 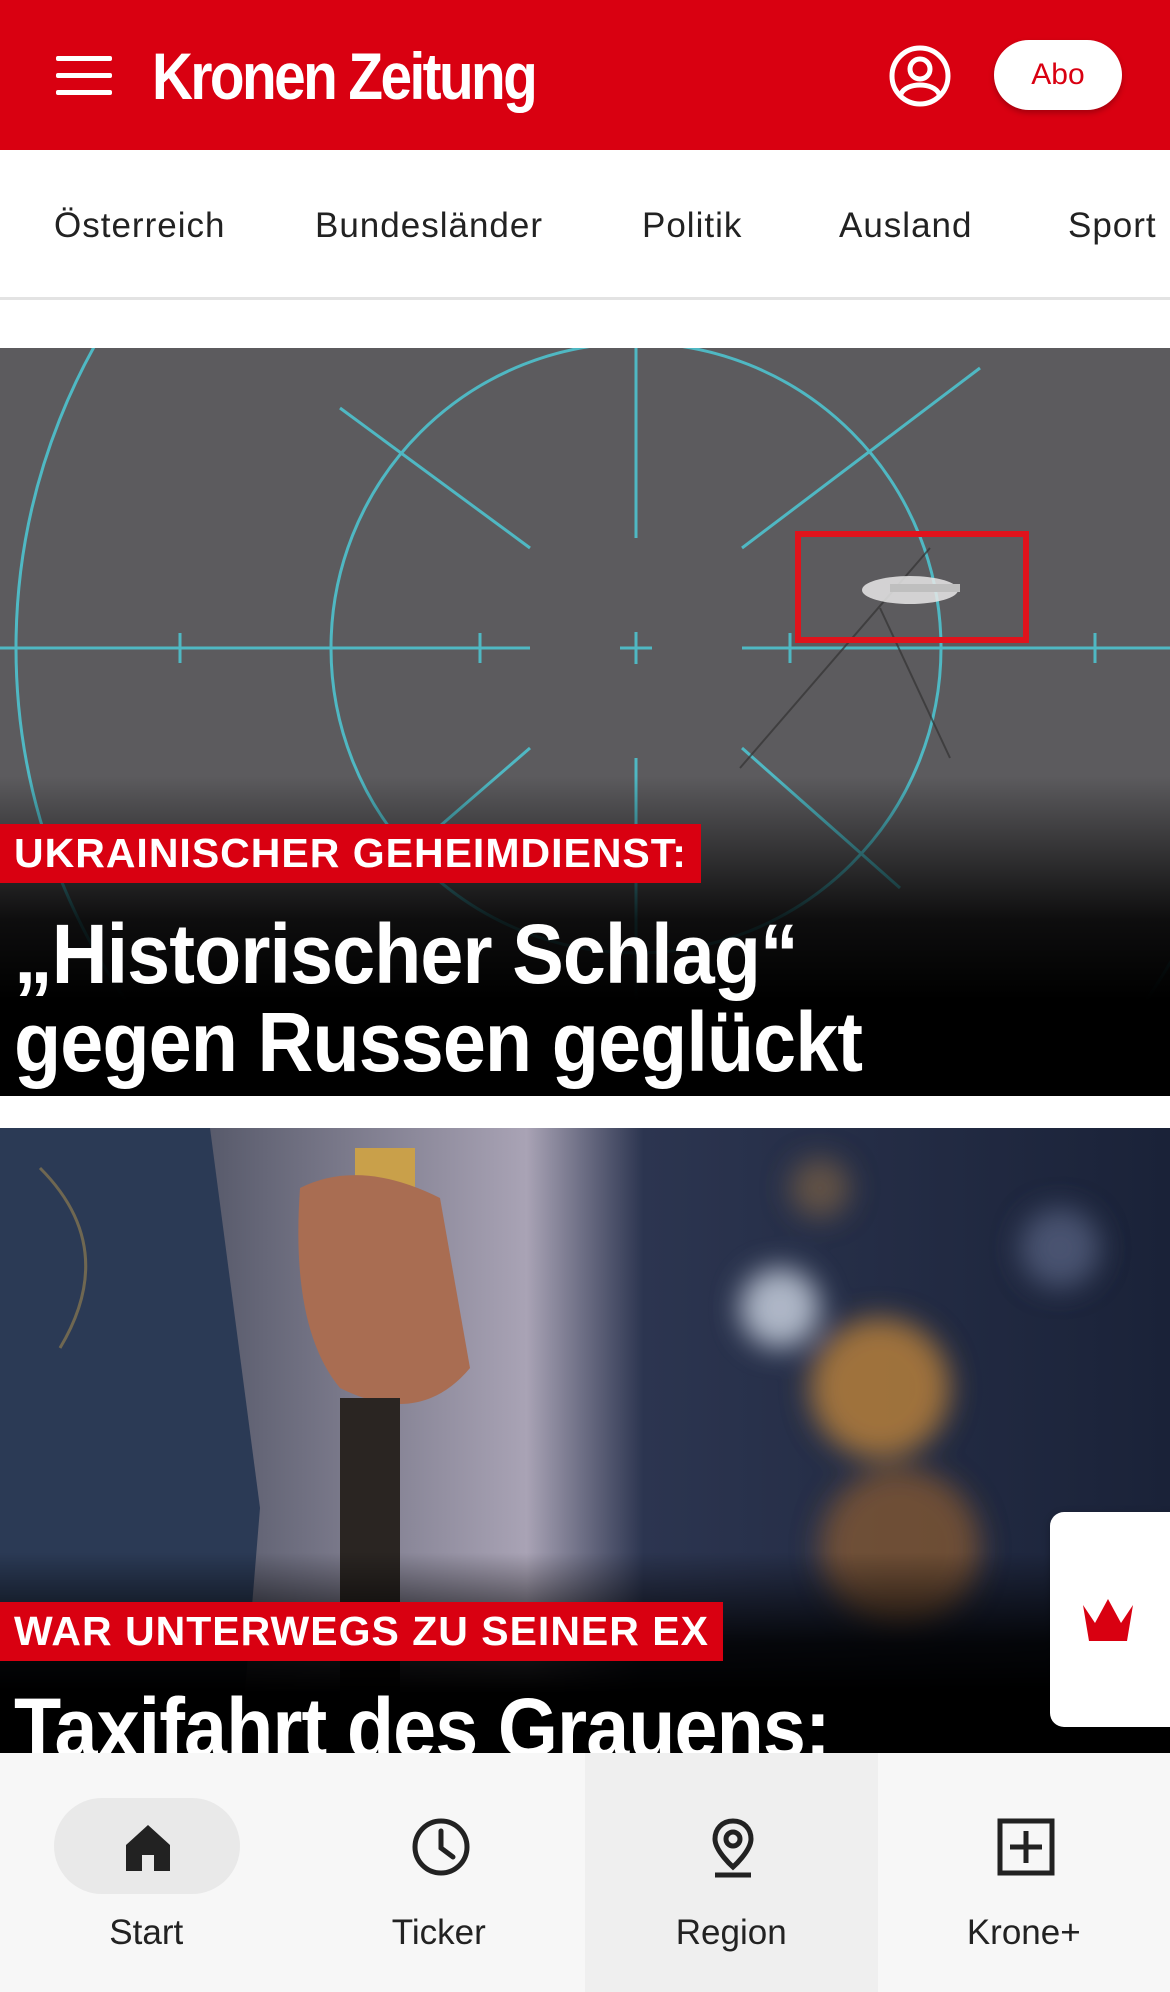 I want to click on nav-item-oesterreich: Österreich, so click(x=139, y=226).